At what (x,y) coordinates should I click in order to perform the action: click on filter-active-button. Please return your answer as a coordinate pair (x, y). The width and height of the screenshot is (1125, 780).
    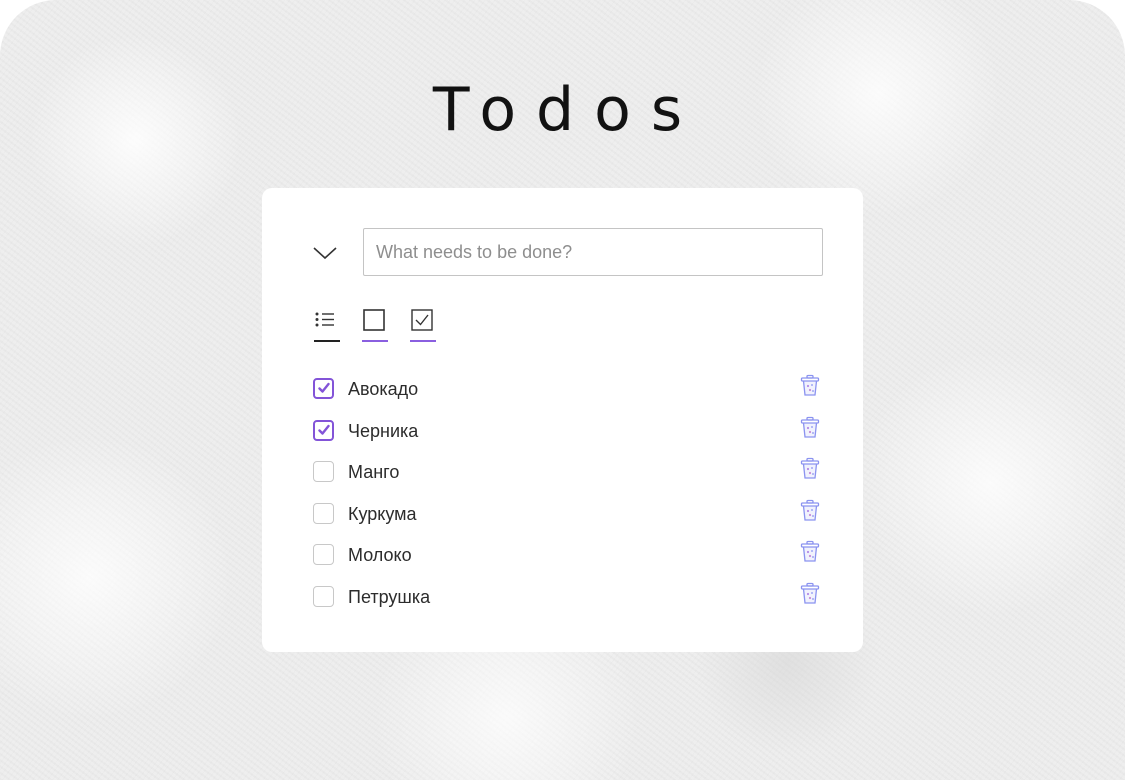
    Looking at the image, I should click on (375, 325).